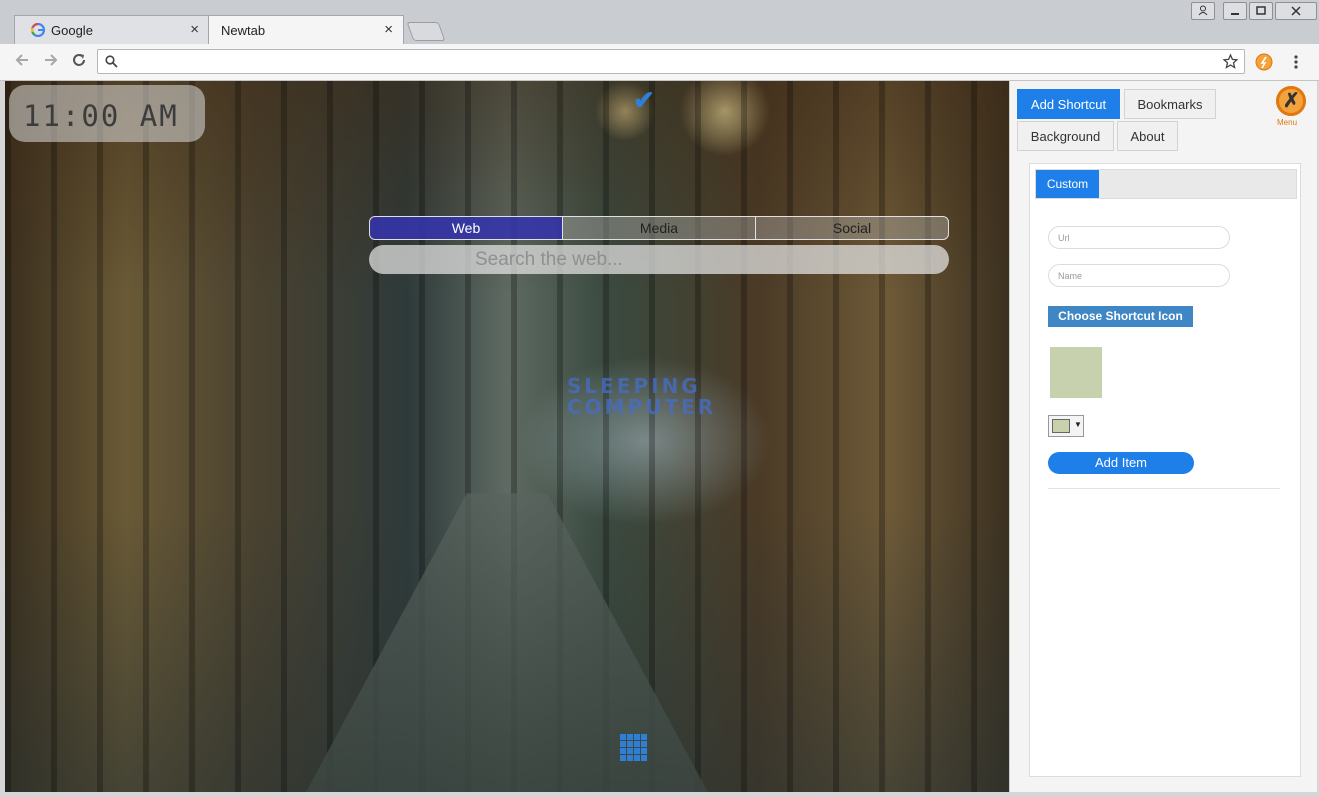 This screenshot has width=1319, height=797. Describe the element at coordinates (243, 30) in the screenshot. I see `tab-label: Newtab` at that location.